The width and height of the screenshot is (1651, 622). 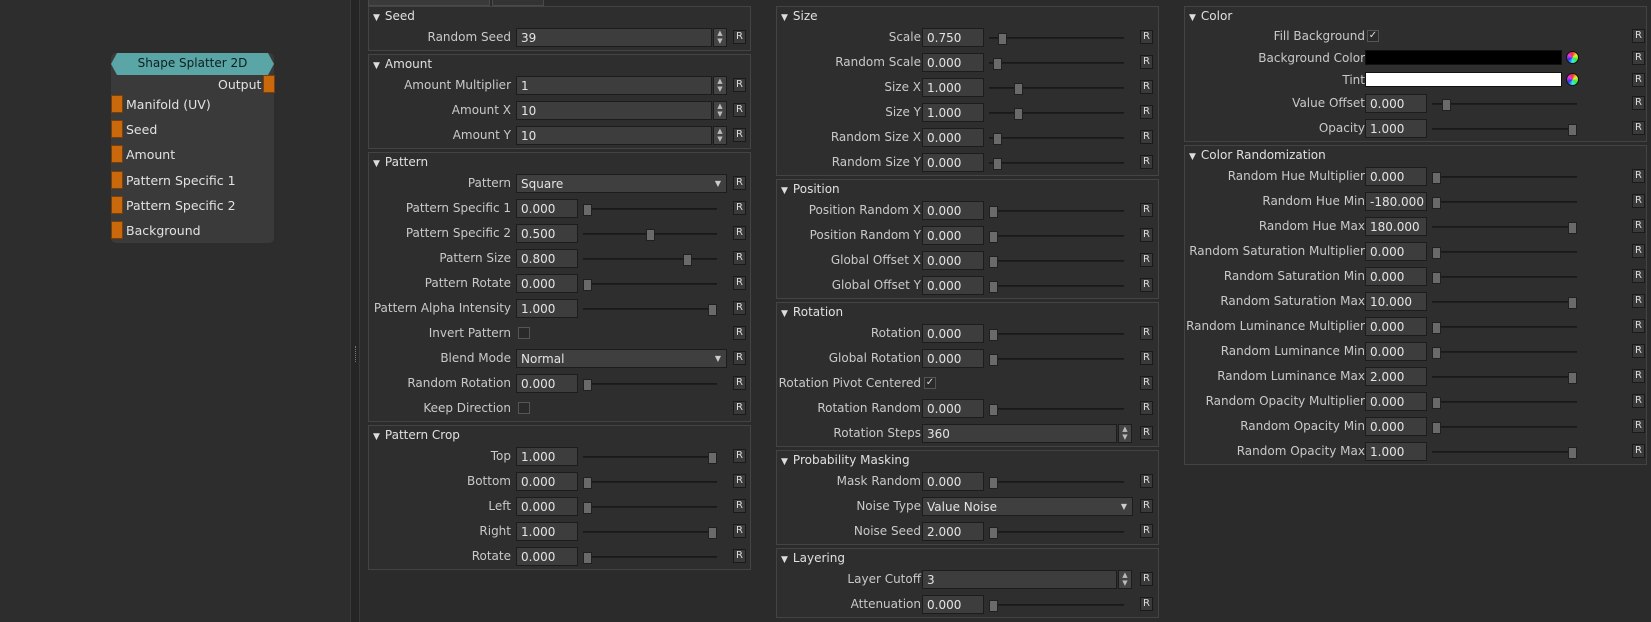 What do you see at coordinates (1056, 64) in the screenshot?
I see `random-scale-slider` at bounding box center [1056, 64].